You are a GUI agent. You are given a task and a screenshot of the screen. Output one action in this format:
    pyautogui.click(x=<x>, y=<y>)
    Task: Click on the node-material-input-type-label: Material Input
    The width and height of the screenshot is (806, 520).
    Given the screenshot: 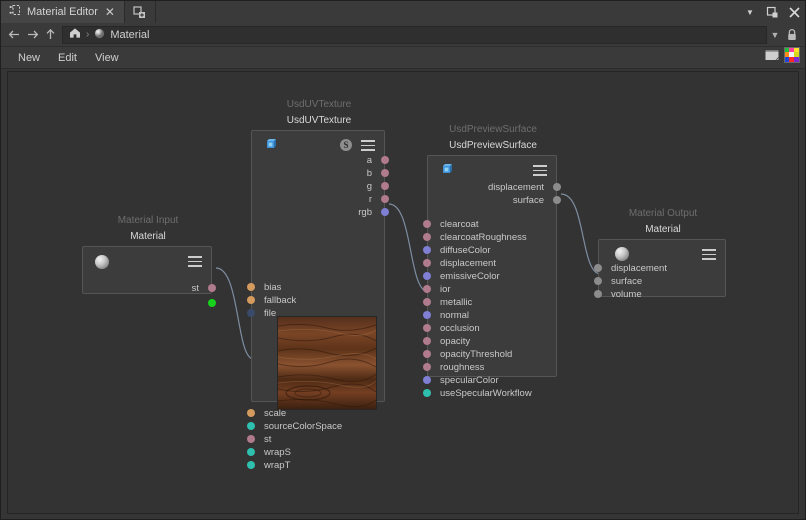 What is the action you would take?
    pyautogui.click(x=148, y=220)
    